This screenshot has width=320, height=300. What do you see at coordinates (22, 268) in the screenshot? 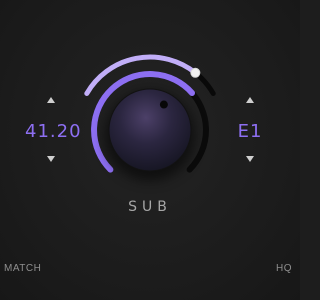
I see `match-label: MATCH` at bounding box center [22, 268].